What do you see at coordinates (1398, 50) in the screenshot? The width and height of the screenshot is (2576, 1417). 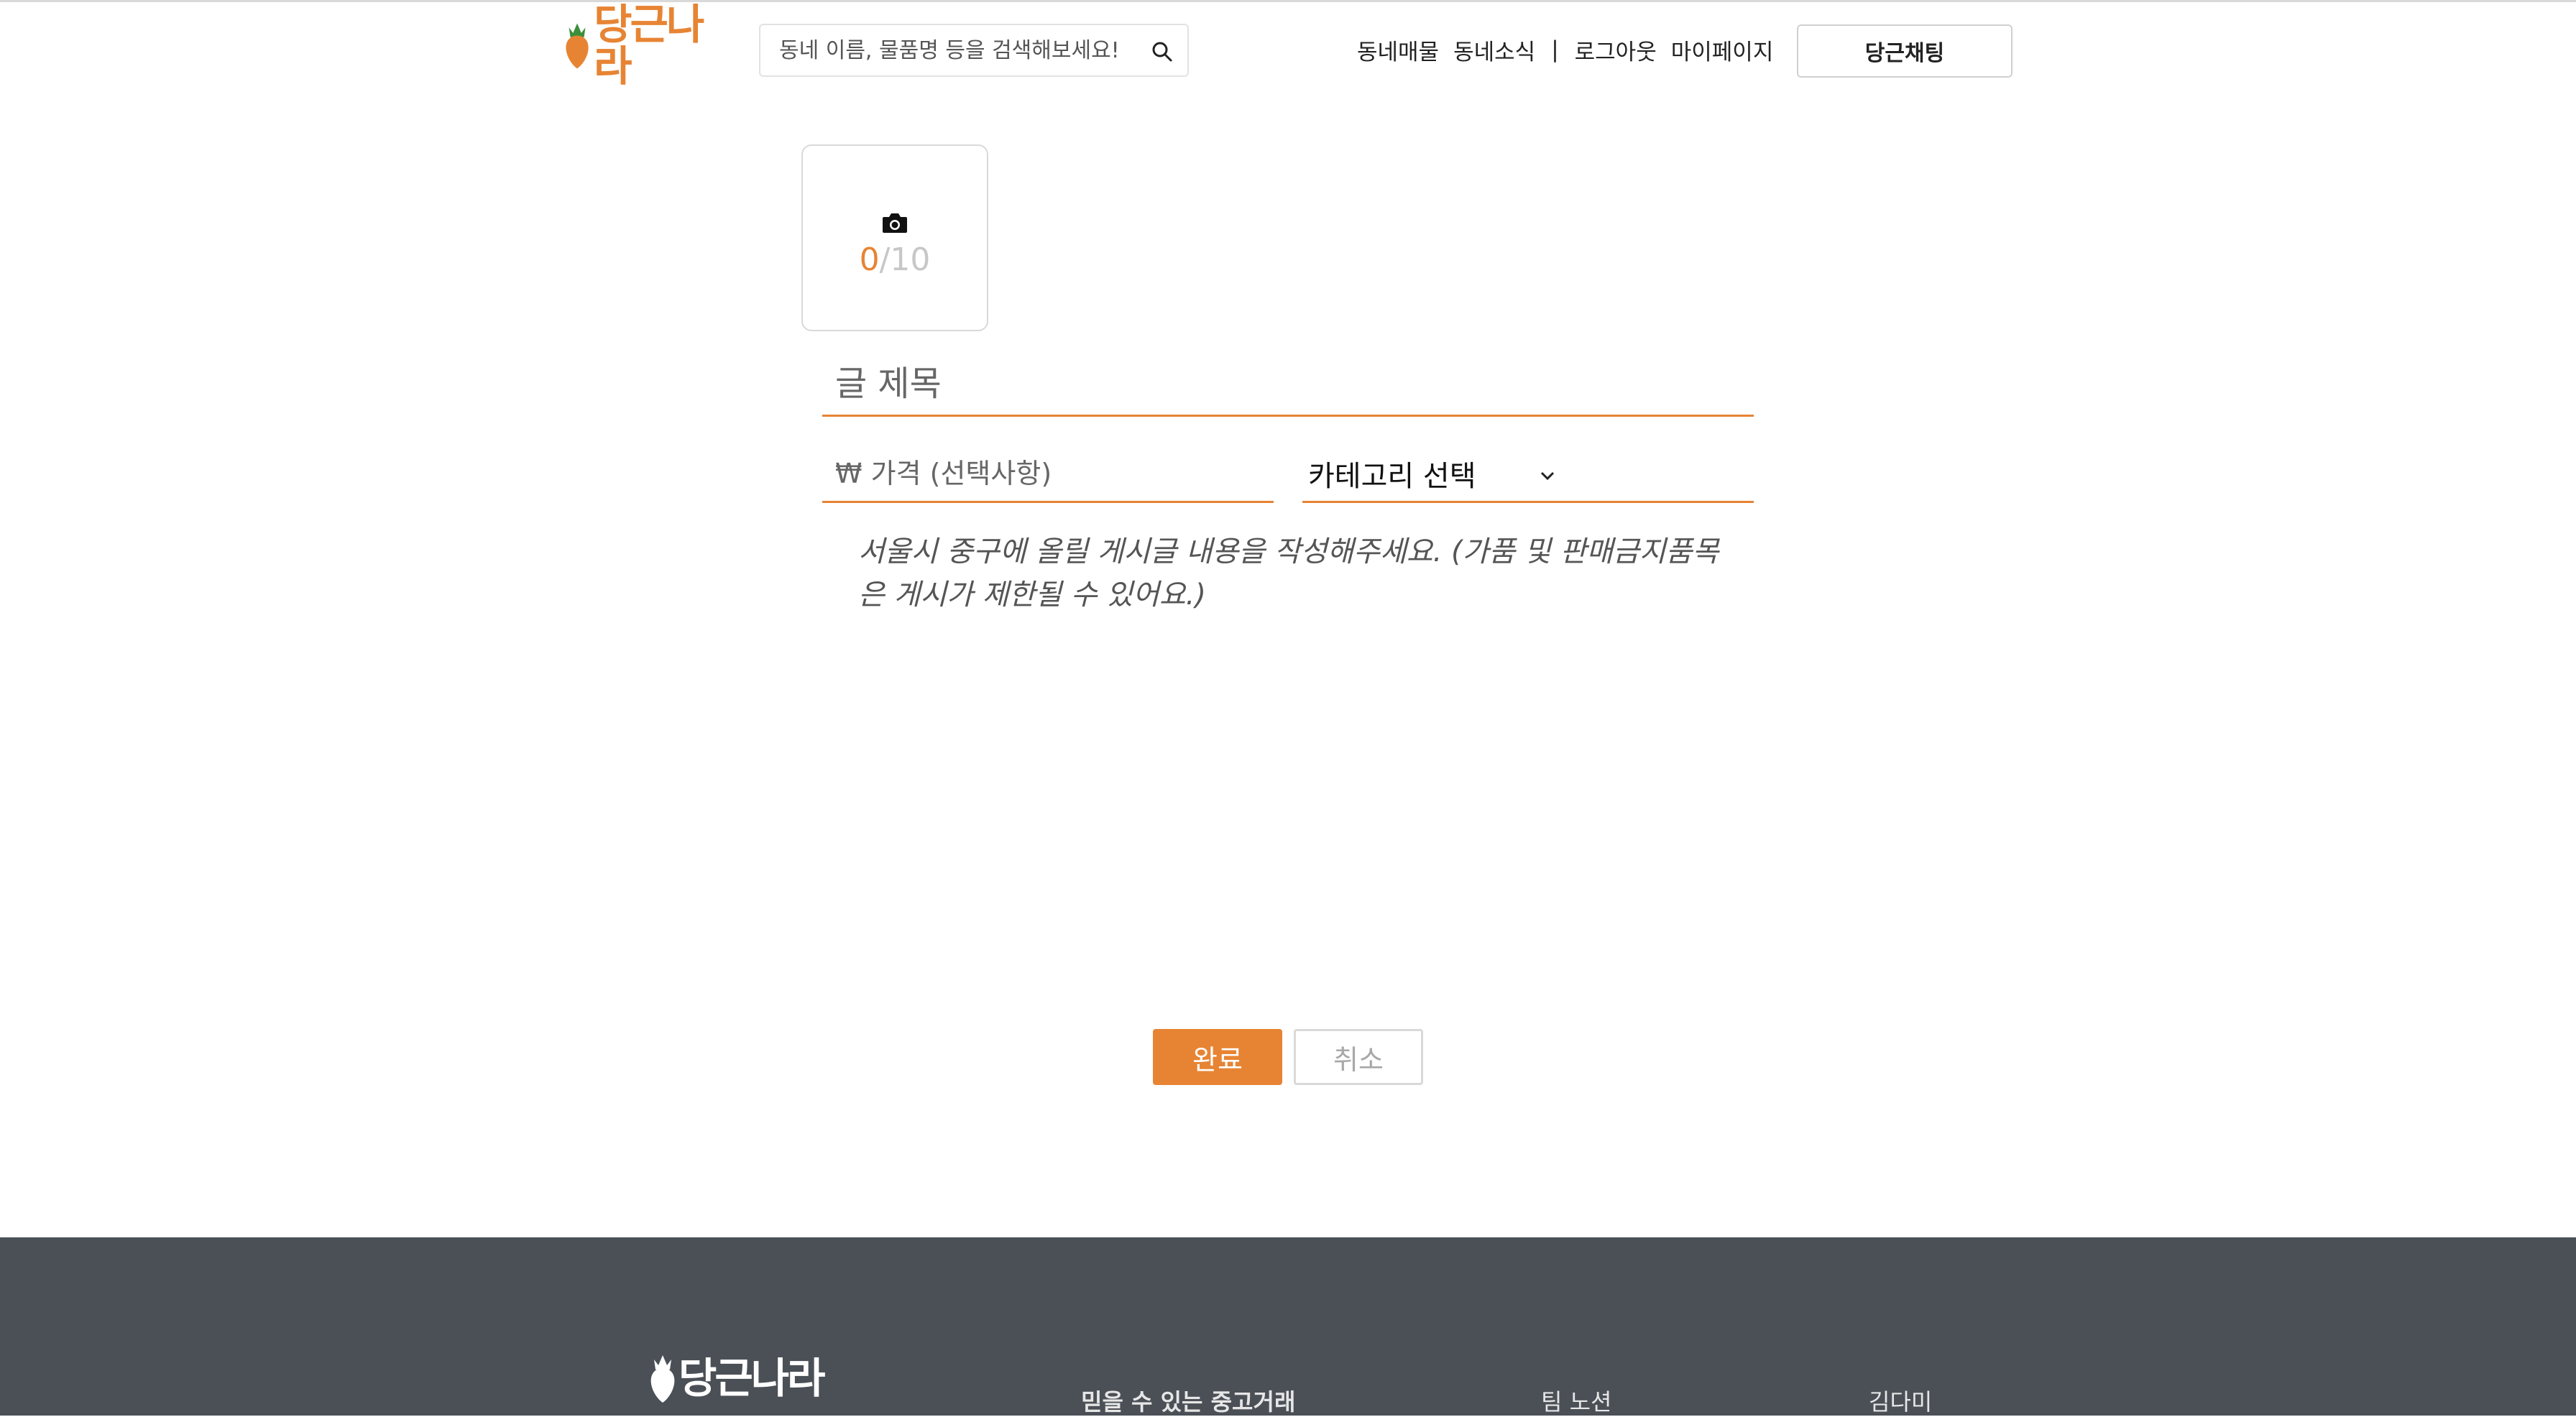 I see `nav-neighborhood-items: 동네매물` at bounding box center [1398, 50].